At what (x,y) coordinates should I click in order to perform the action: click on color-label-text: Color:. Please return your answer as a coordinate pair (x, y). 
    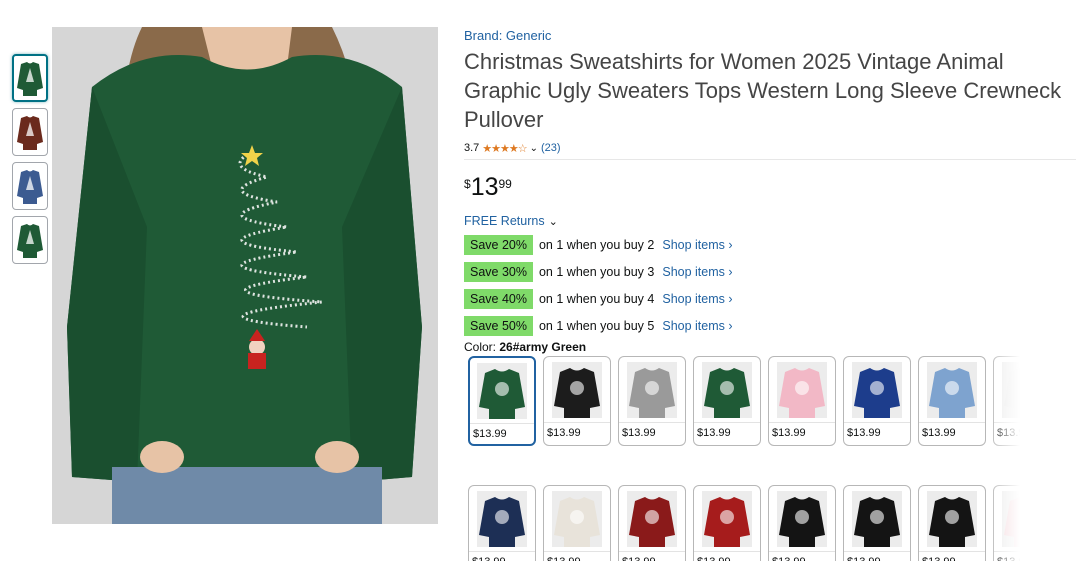
    Looking at the image, I should click on (480, 347).